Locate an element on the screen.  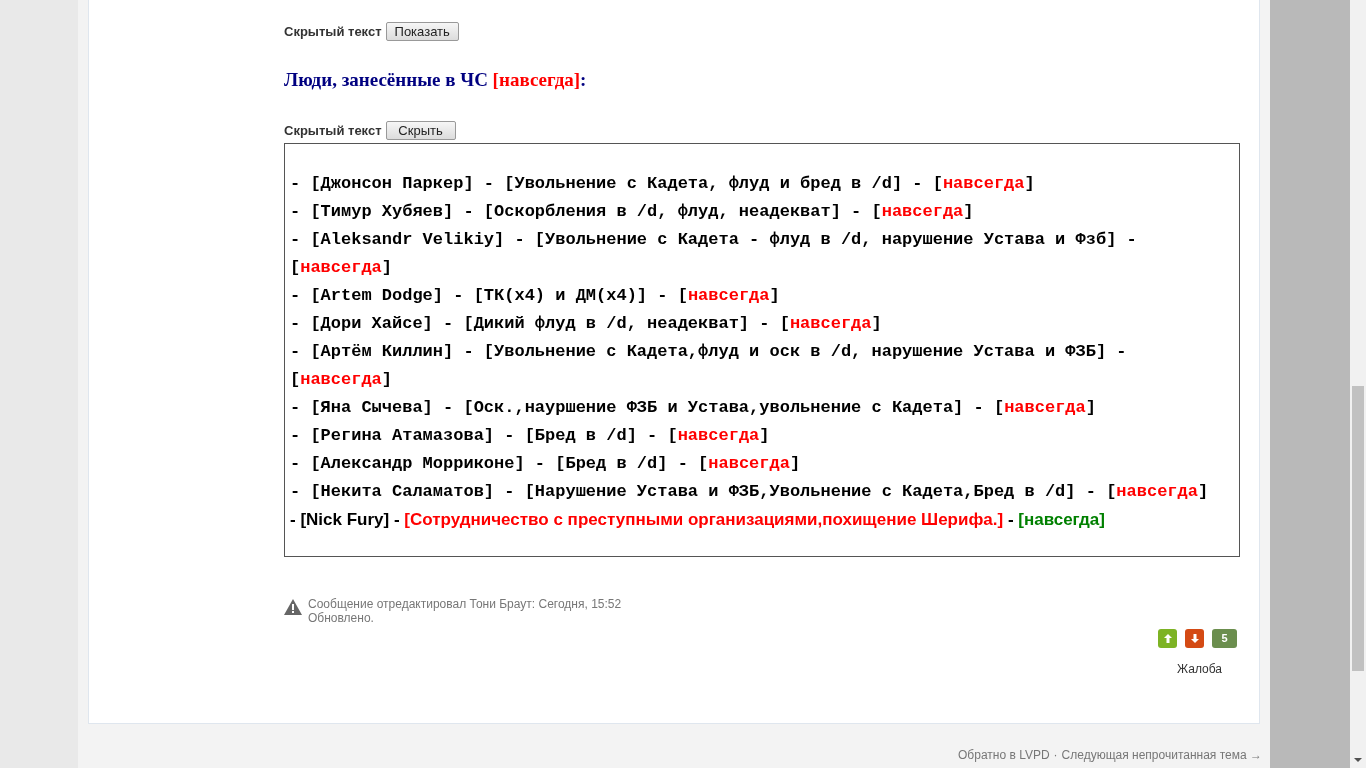
warning-icon is located at coordinates (293, 606).